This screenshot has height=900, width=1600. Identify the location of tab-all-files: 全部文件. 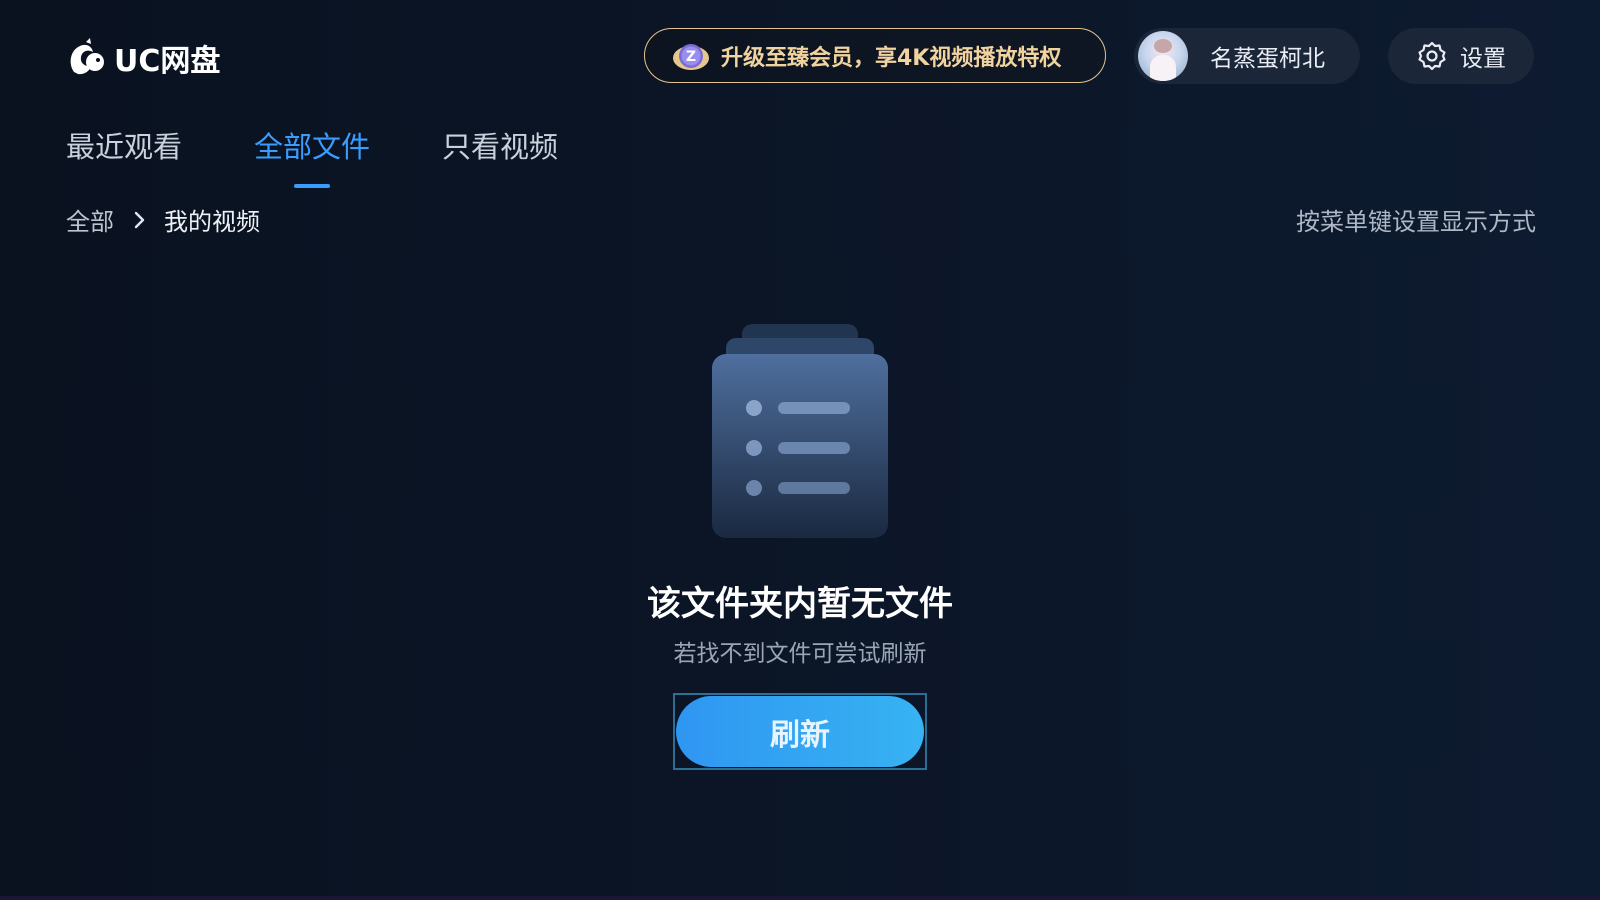
(312, 150).